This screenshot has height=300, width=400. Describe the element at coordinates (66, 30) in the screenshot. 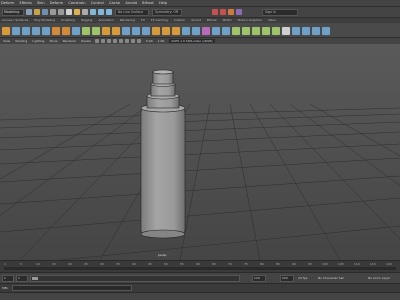

I see `plane-icon` at that location.